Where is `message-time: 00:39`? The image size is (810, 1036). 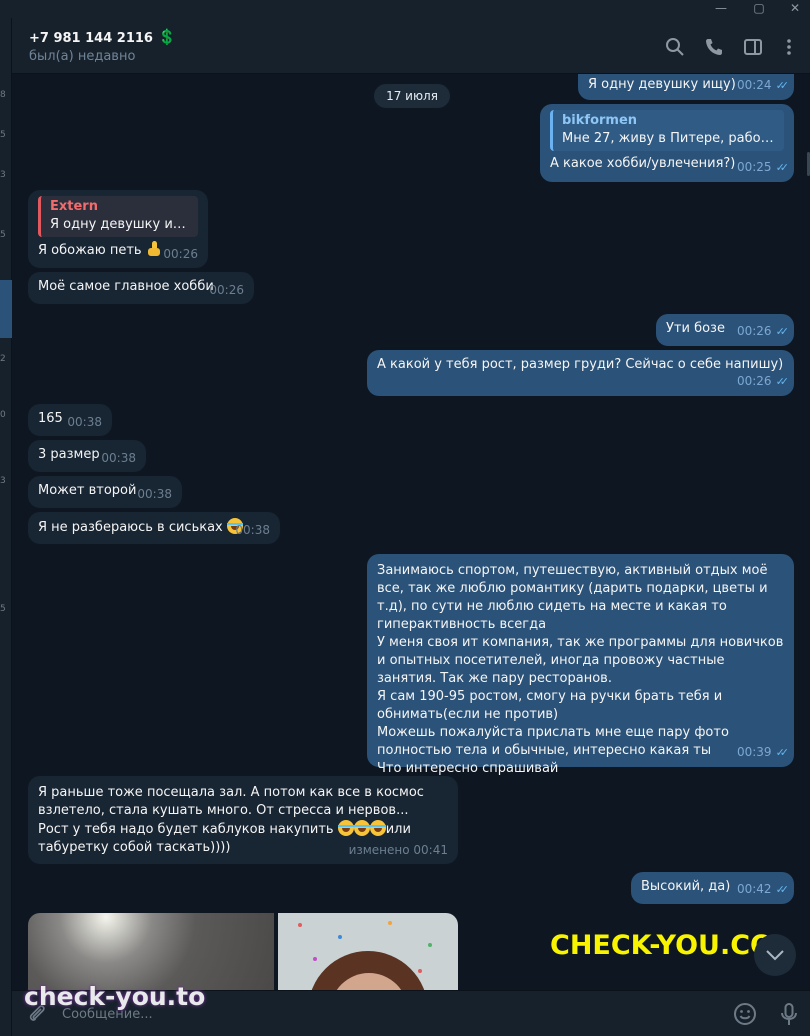 message-time: 00:39 is located at coordinates (754, 752).